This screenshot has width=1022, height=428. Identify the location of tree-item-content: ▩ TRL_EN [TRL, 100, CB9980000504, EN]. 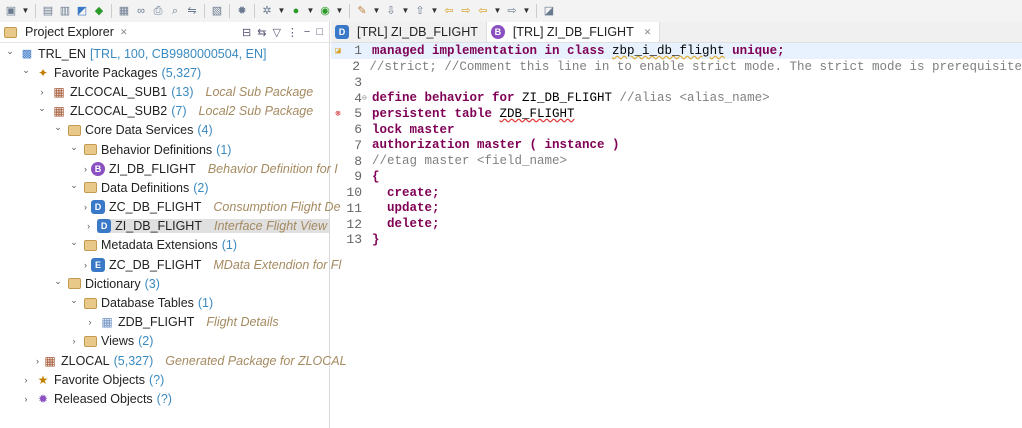
(143, 54).